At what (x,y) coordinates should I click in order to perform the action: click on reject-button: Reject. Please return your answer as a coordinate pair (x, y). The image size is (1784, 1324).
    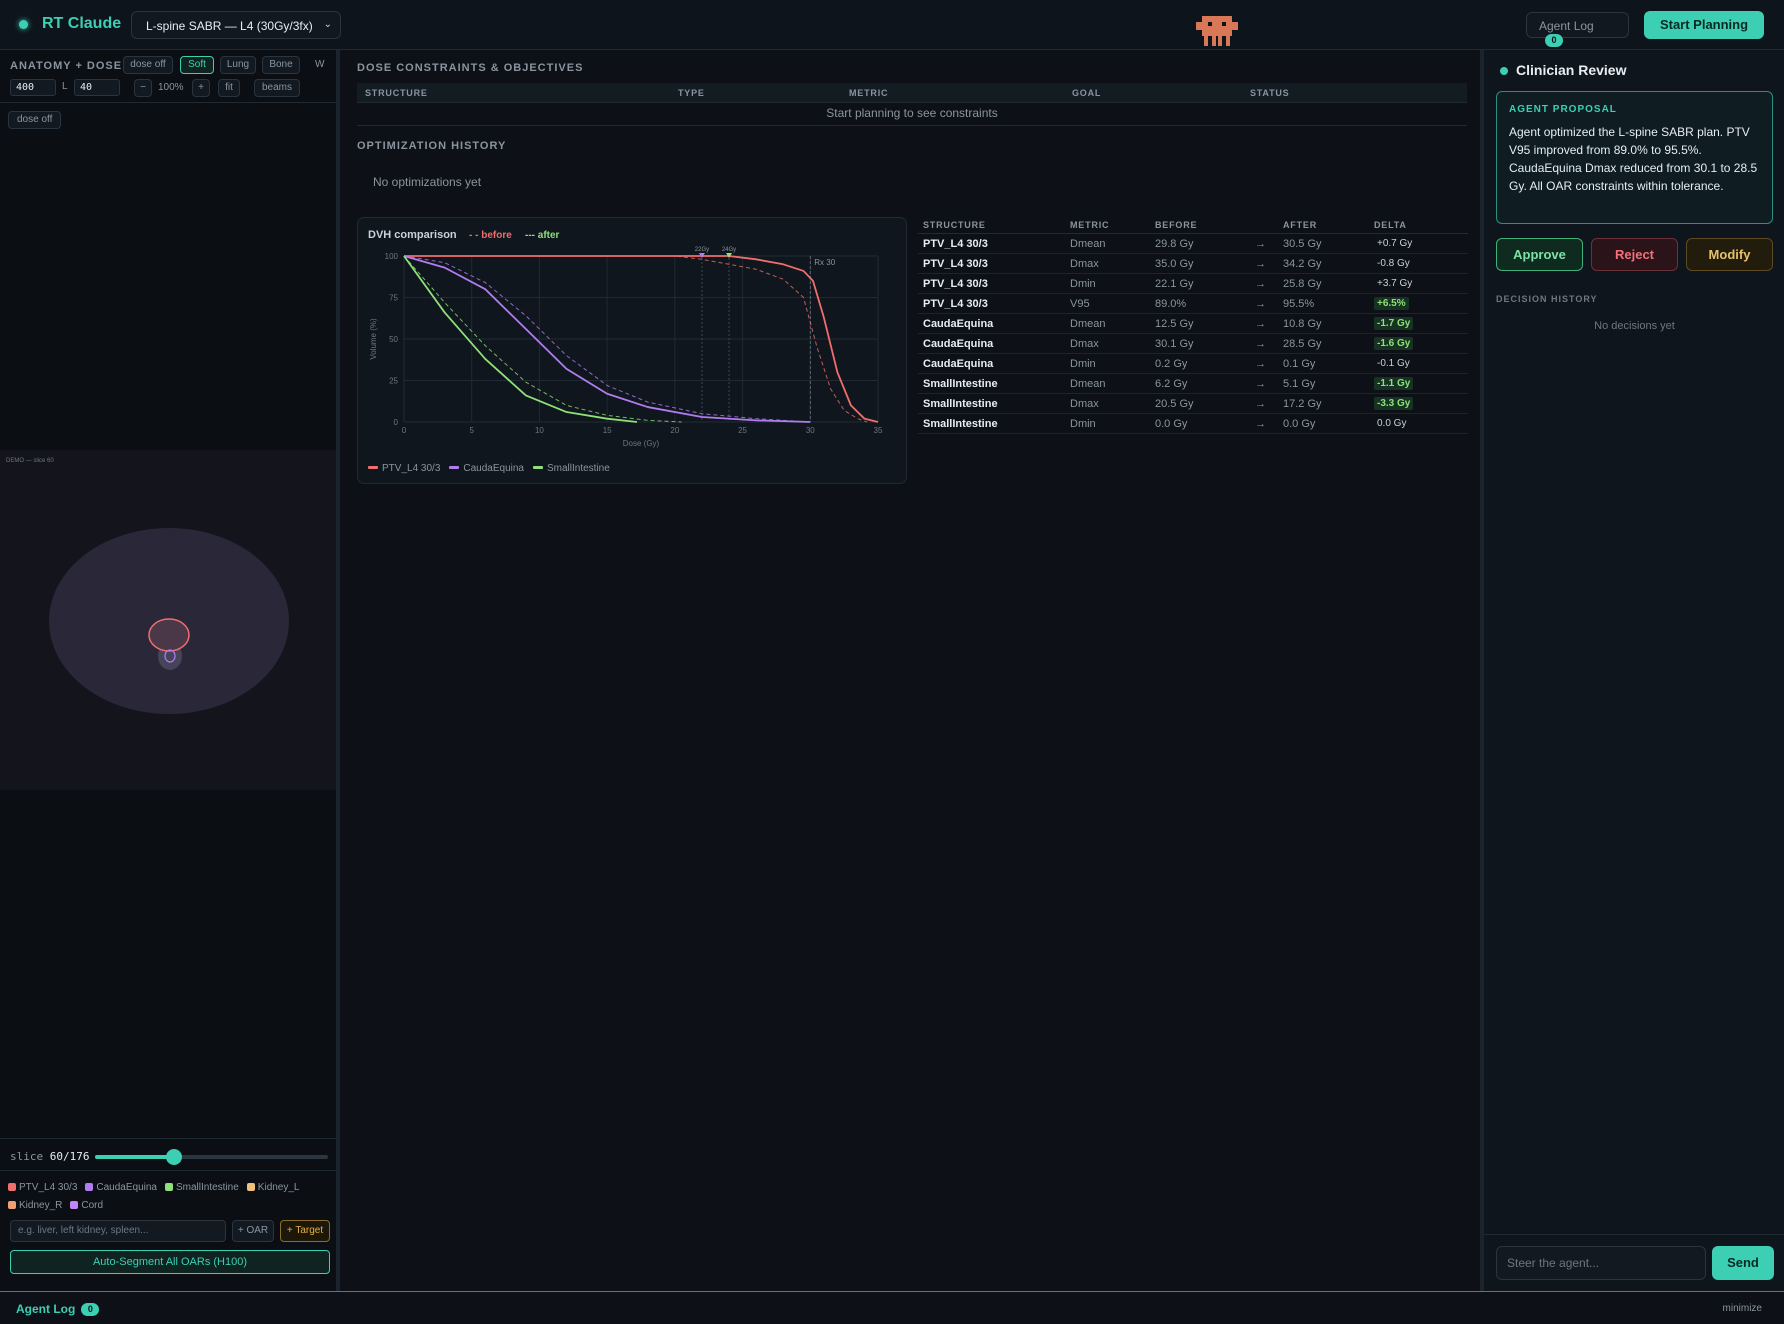
    Looking at the image, I should click on (1634, 254).